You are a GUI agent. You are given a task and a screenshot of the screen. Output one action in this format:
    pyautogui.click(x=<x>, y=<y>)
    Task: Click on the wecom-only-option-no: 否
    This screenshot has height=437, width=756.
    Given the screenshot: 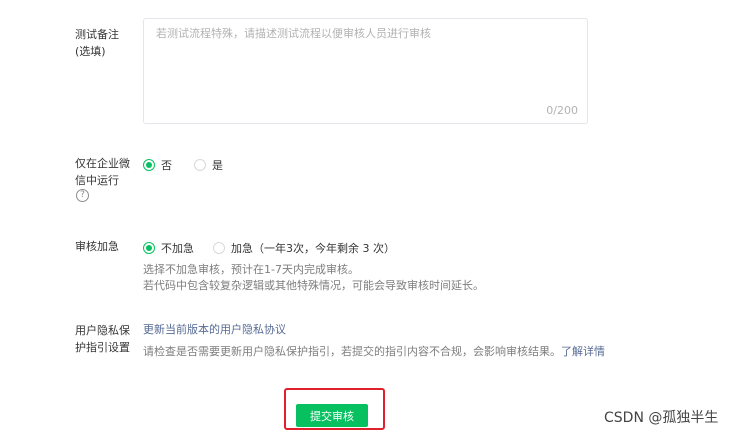 What is the action you would take?
    pyautogui.click(x=157, y=165)
    